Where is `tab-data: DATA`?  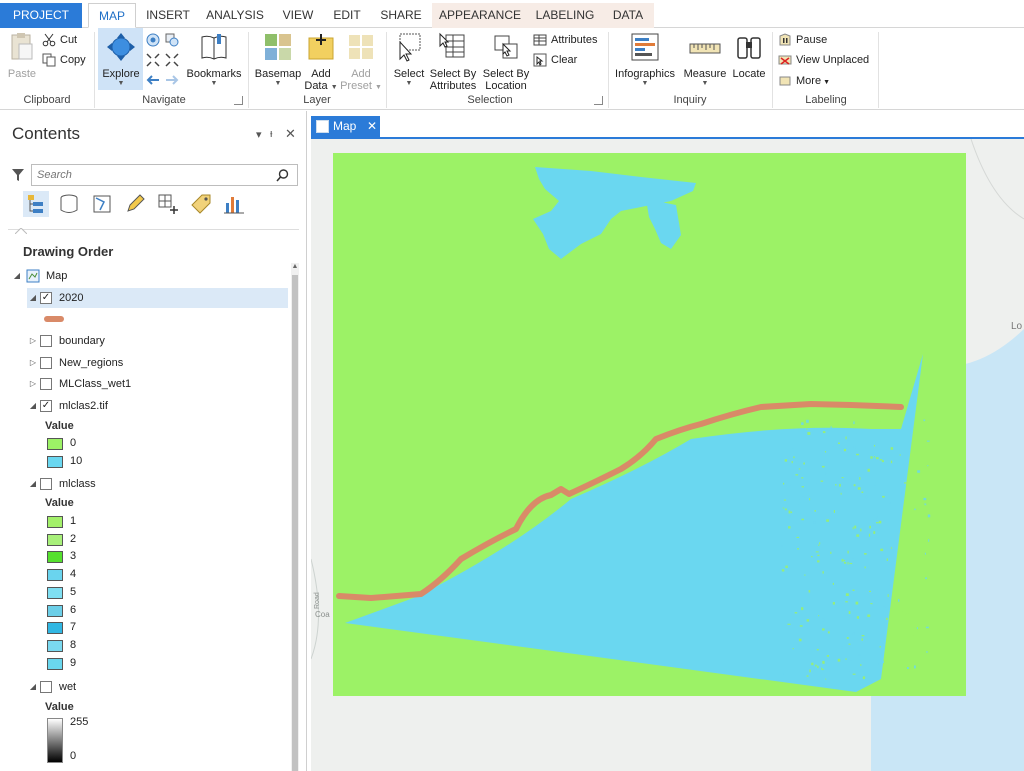 tab-data: DATA is located at coordinates (628, 15).